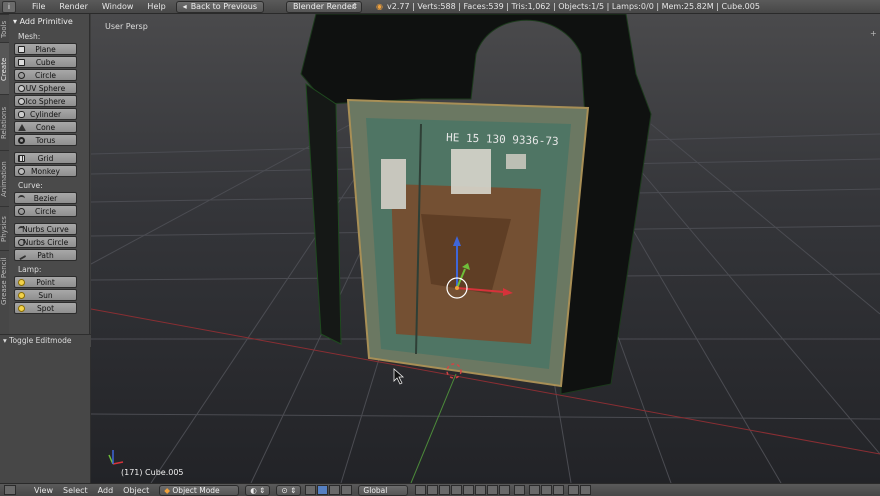  I want to click on add-ico-sphere-label: Ico Sphere, so click(45, 101).